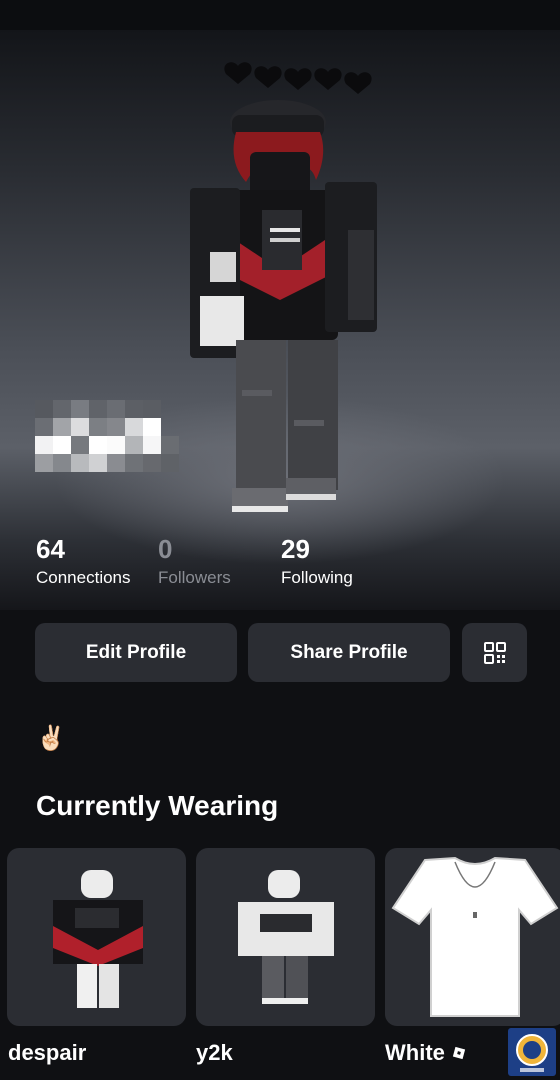 The width and height of the screenshot is (560, 1080). What do you see at coordinates (194, 577) in the screenshot?
I see `stat-label: Followers` at bounding box center [194, 577].